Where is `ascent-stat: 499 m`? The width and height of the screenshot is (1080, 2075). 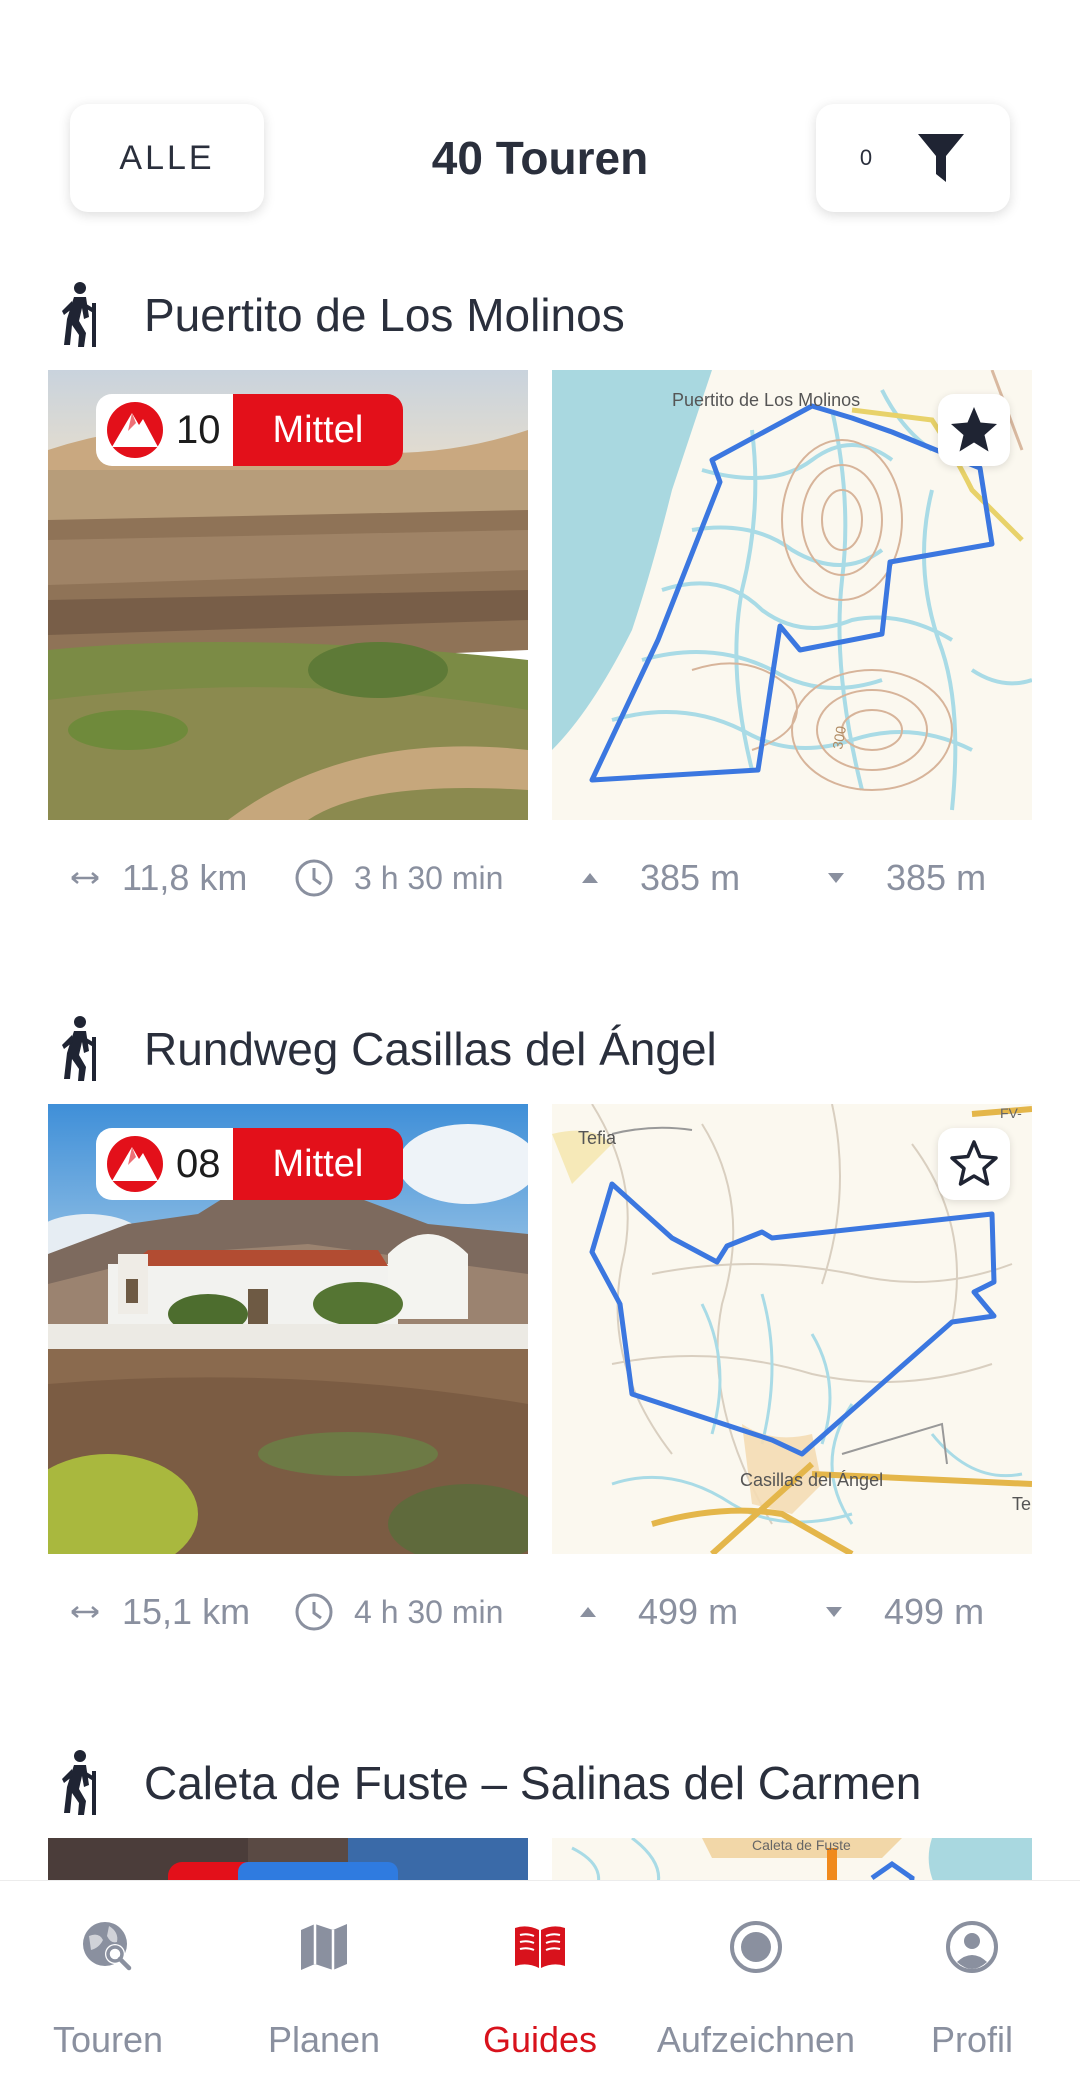
ascent-stat: 499 m is located at coordinates (658, 1612).